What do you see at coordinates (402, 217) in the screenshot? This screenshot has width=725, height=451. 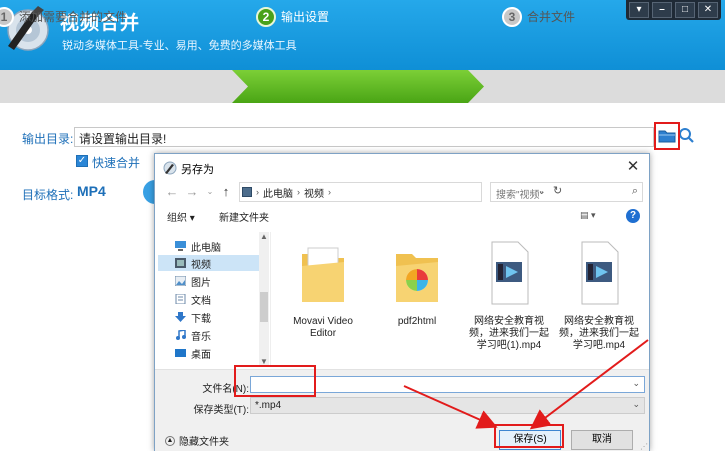 I see `dialog-toolbar: 组织 ▾ 新建文件夹 ▤ ▾ ?` at bounding box center [402, 217].